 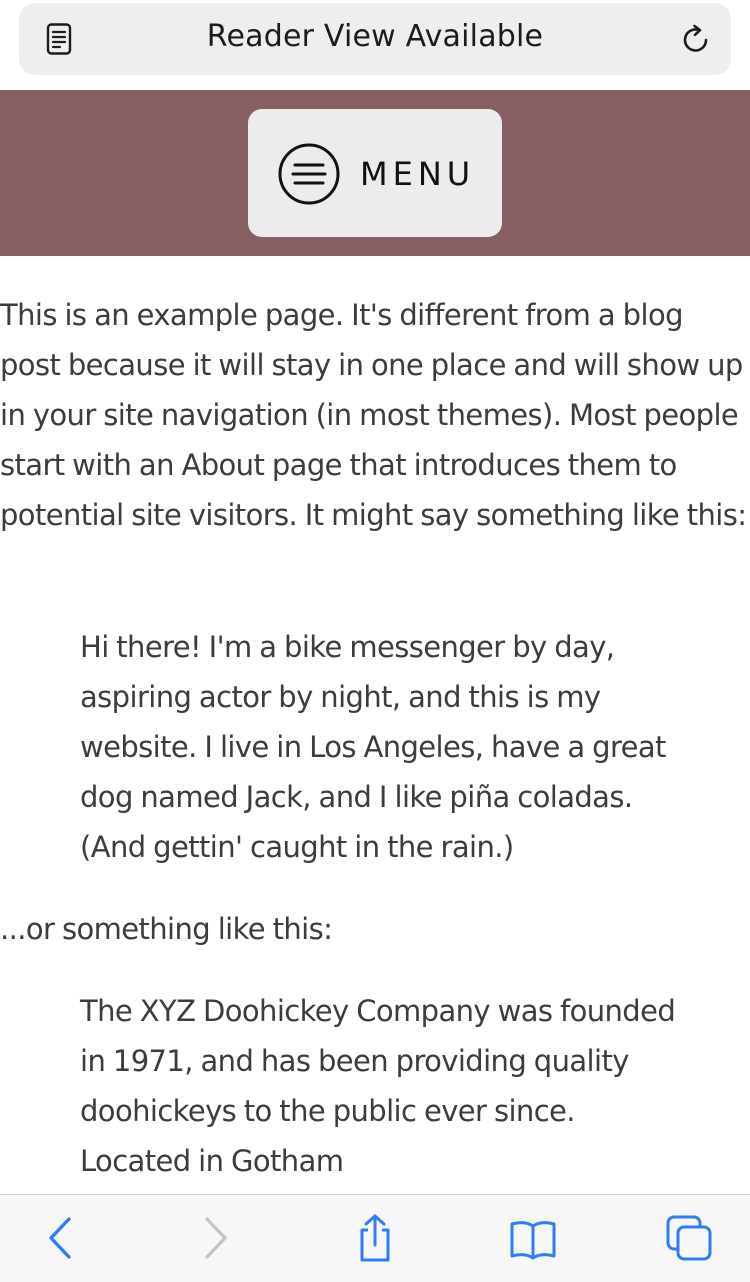 What do you see at coordinates (309, 174) in the screenshot?
I see `hamburger-menu-icon` at bounding box center [309, 174].